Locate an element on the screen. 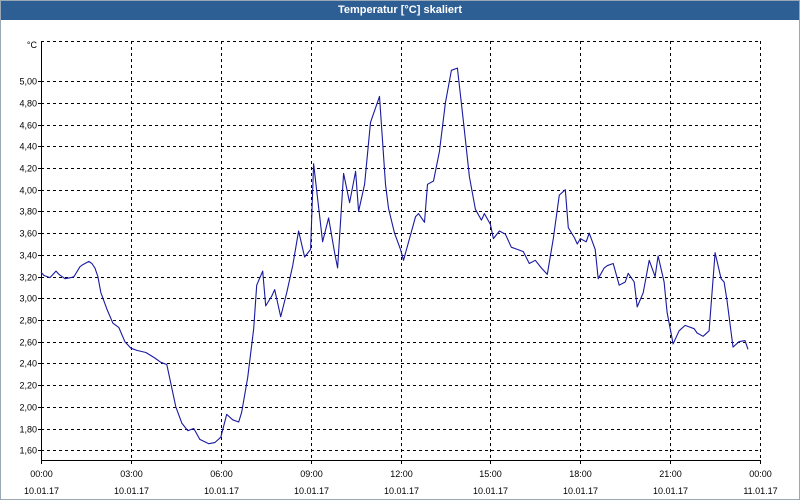  y-tick-label: 2,20 is located at coordinates (28, 386).